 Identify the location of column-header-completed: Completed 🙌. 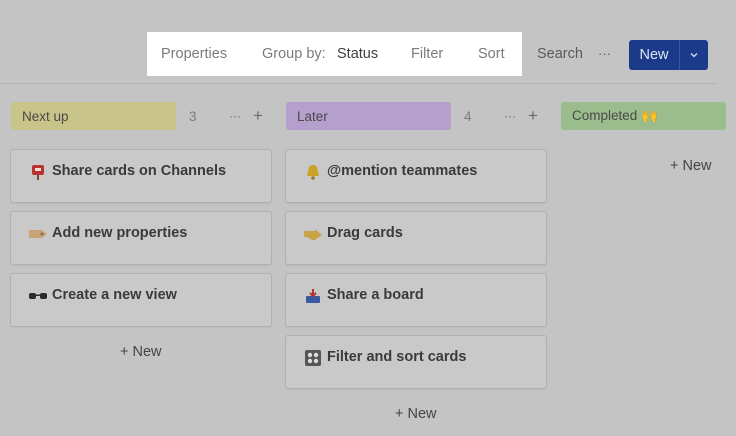
(643, 116).